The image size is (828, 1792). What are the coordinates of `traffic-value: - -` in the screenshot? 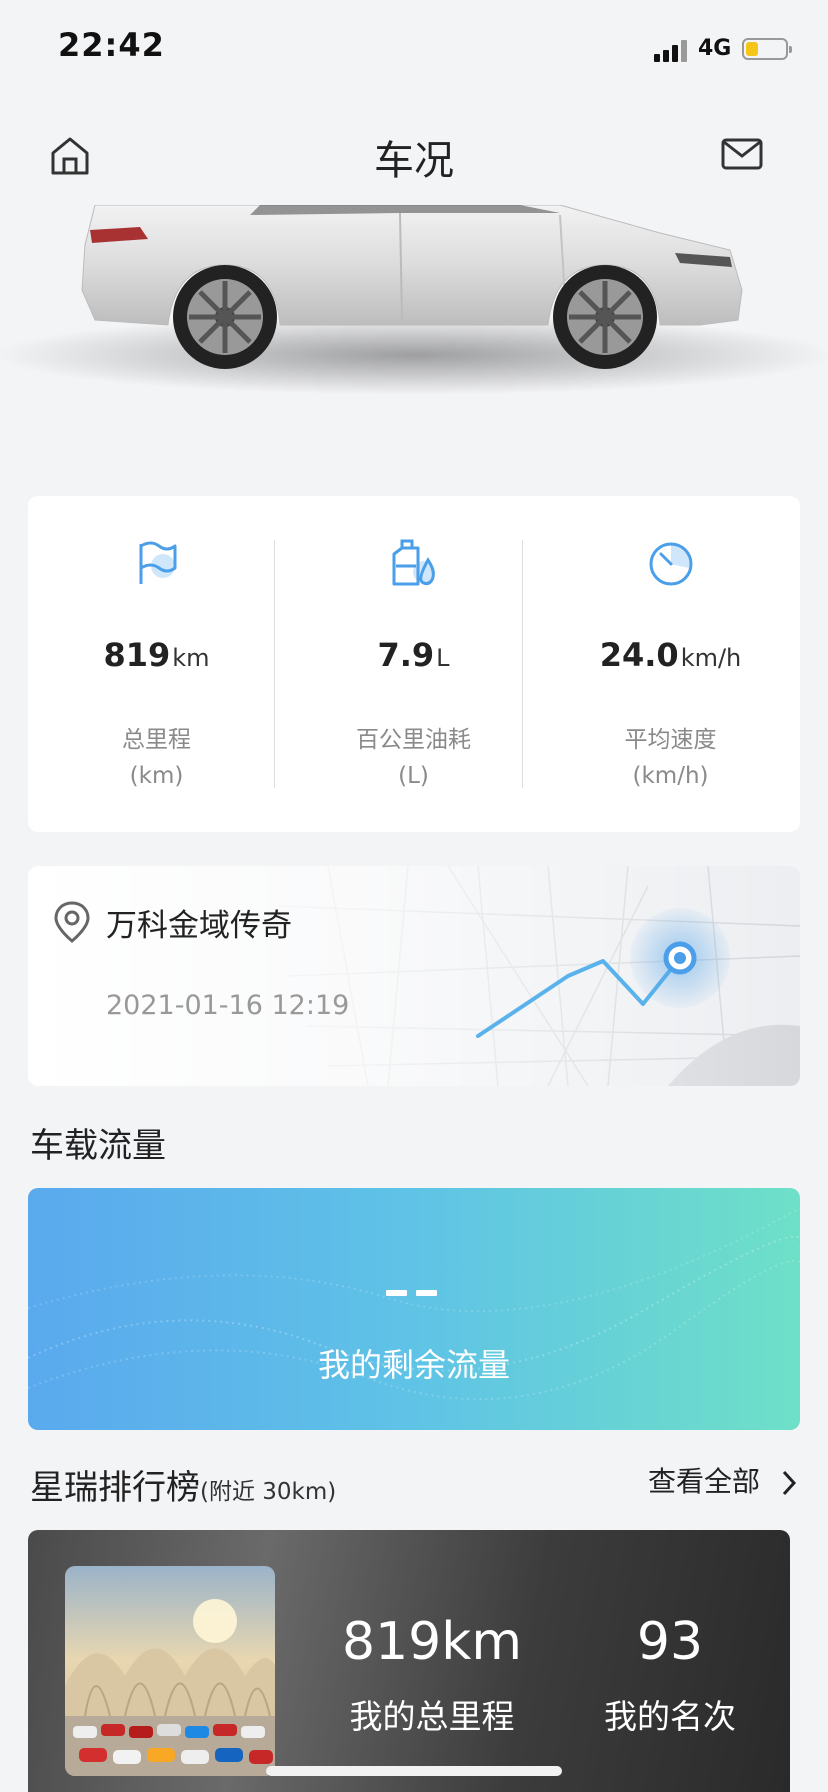 It's located at (412, 1294).